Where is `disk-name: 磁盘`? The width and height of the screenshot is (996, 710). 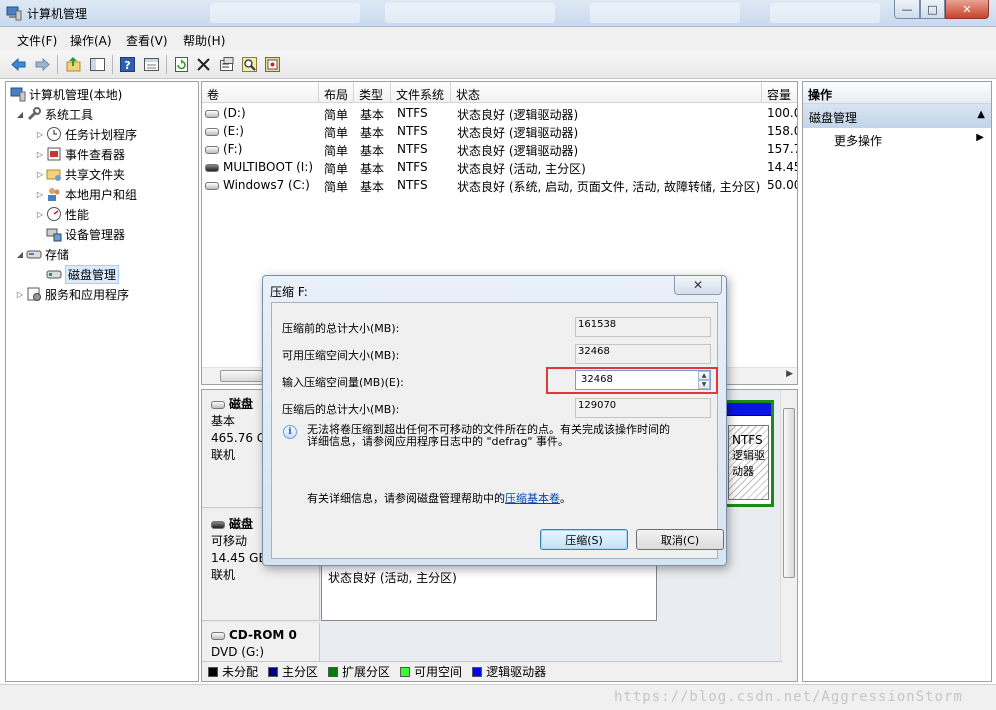 disk-name: 磁盘 is located at coordinates (241, 404).